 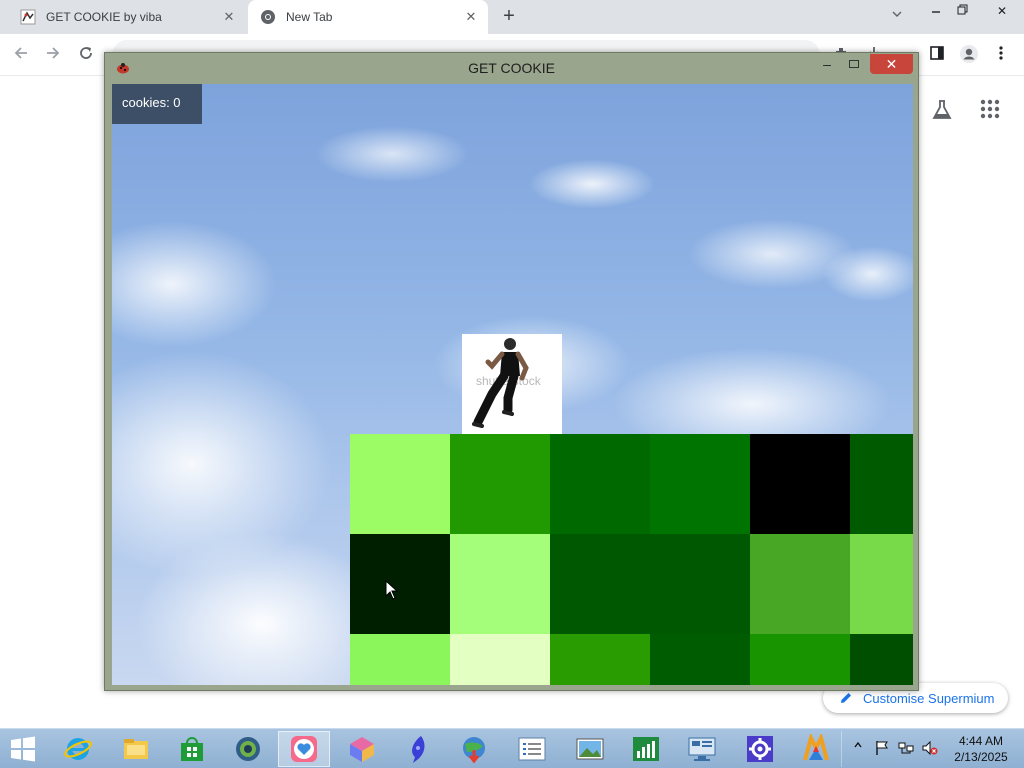 I want to click on heart-app-icon, so click(x=304, y=749).